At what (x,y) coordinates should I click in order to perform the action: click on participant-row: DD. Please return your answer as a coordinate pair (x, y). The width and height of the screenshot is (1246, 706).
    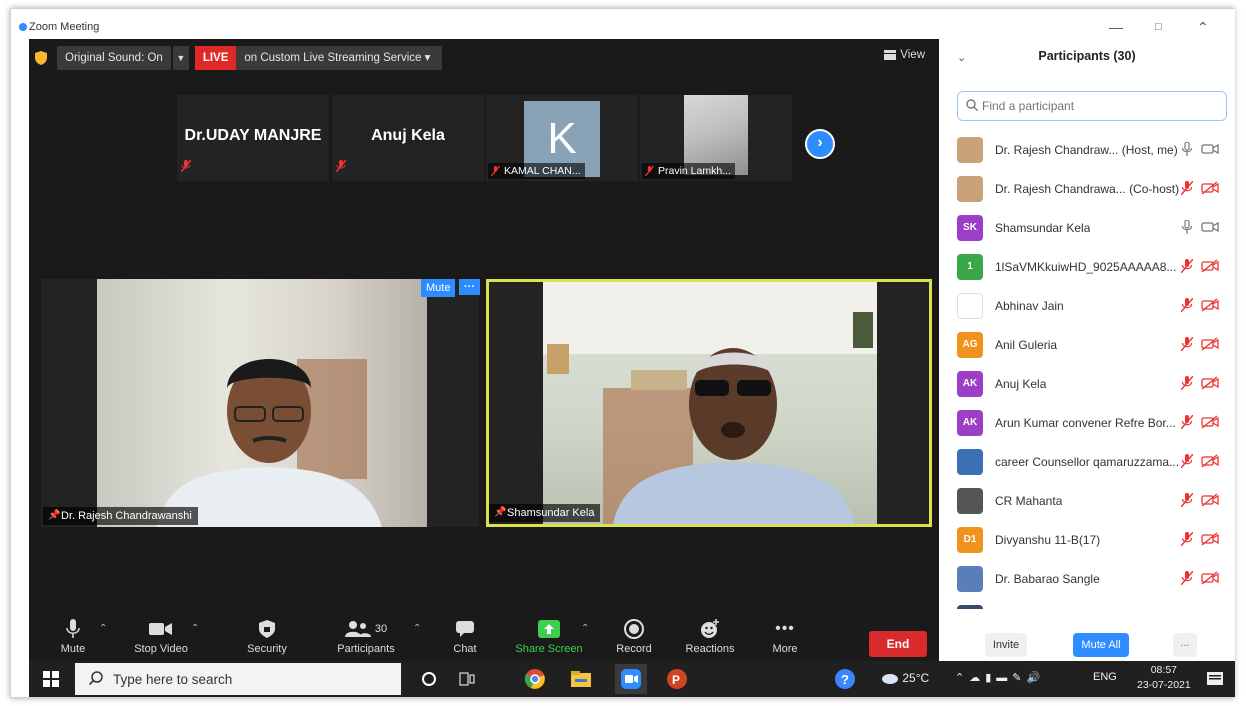
    Looking at the image, I should click on (1087, 604).